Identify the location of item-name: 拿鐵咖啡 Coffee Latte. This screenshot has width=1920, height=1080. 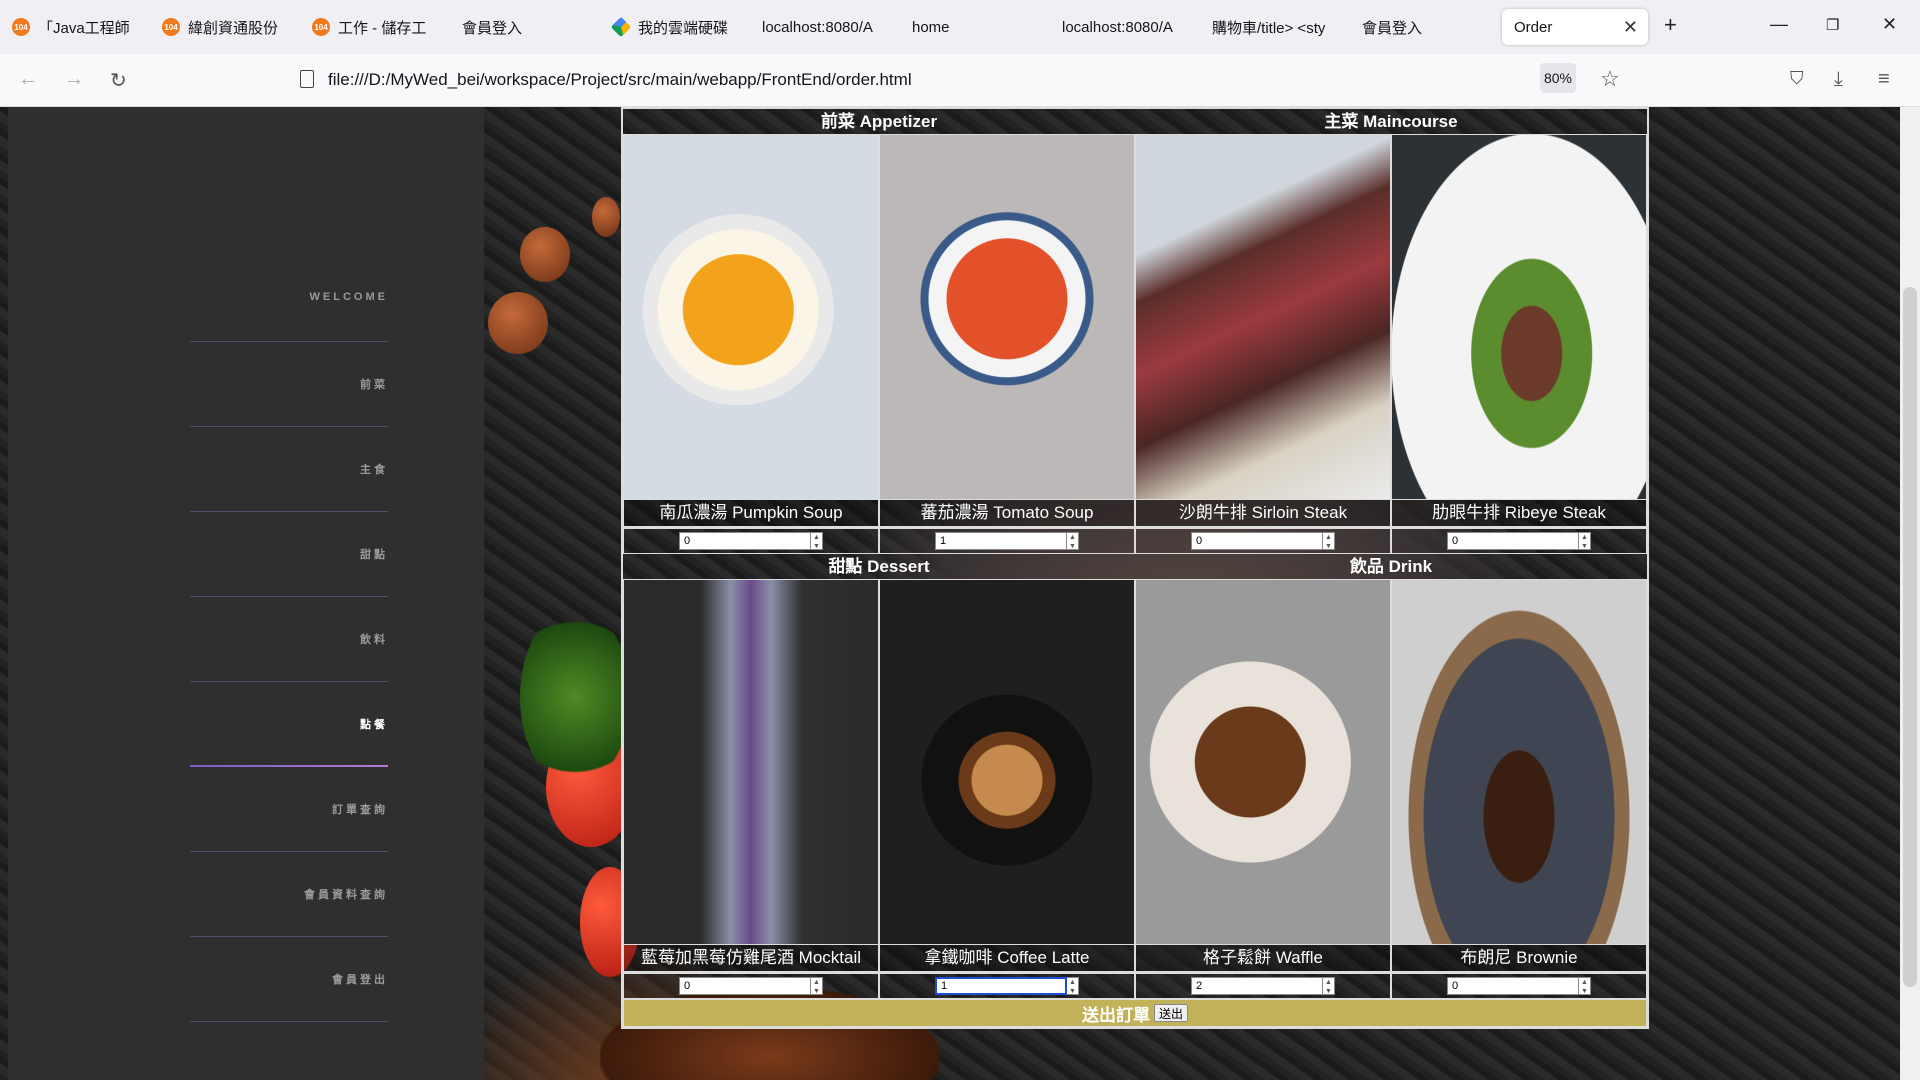
(1007, 958).